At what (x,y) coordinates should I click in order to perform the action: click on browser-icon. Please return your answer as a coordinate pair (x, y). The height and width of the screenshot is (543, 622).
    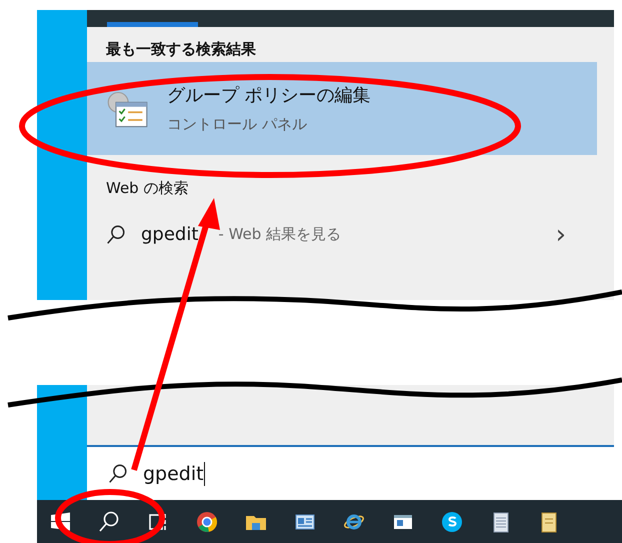
    Looking at the image, I should click on (207, 522).